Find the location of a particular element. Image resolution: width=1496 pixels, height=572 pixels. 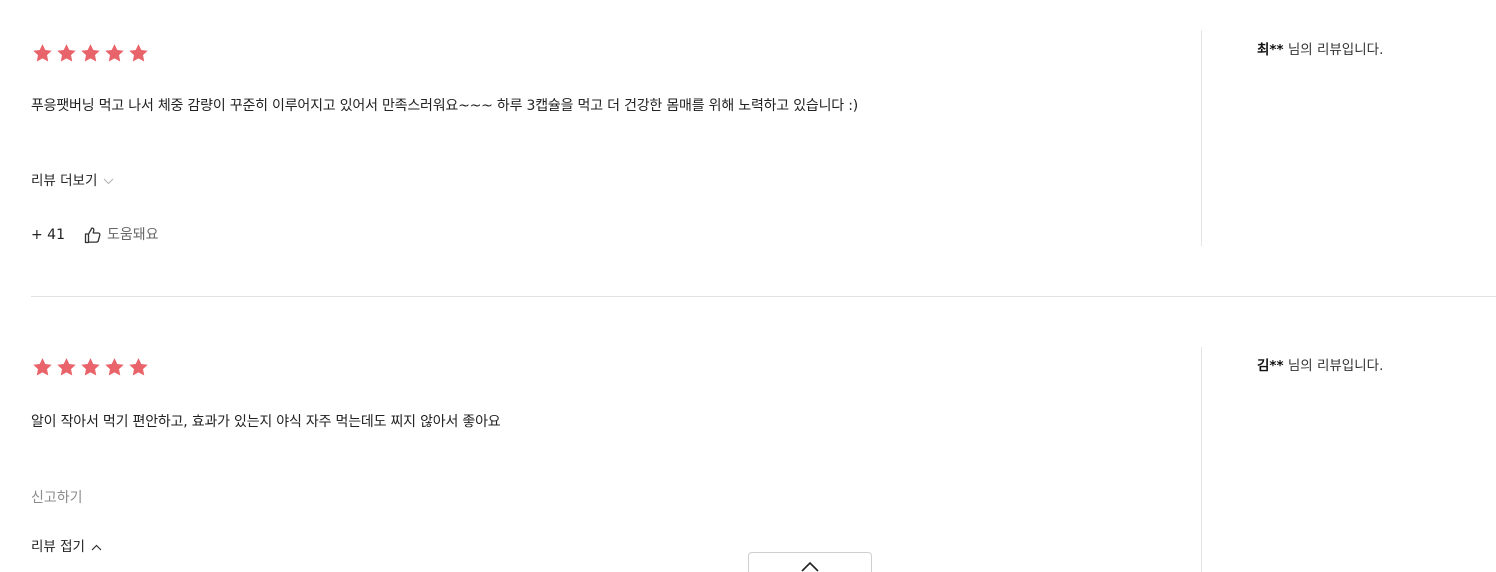

helpful-label: 도움돼요 is located at coordinates (133, 235).